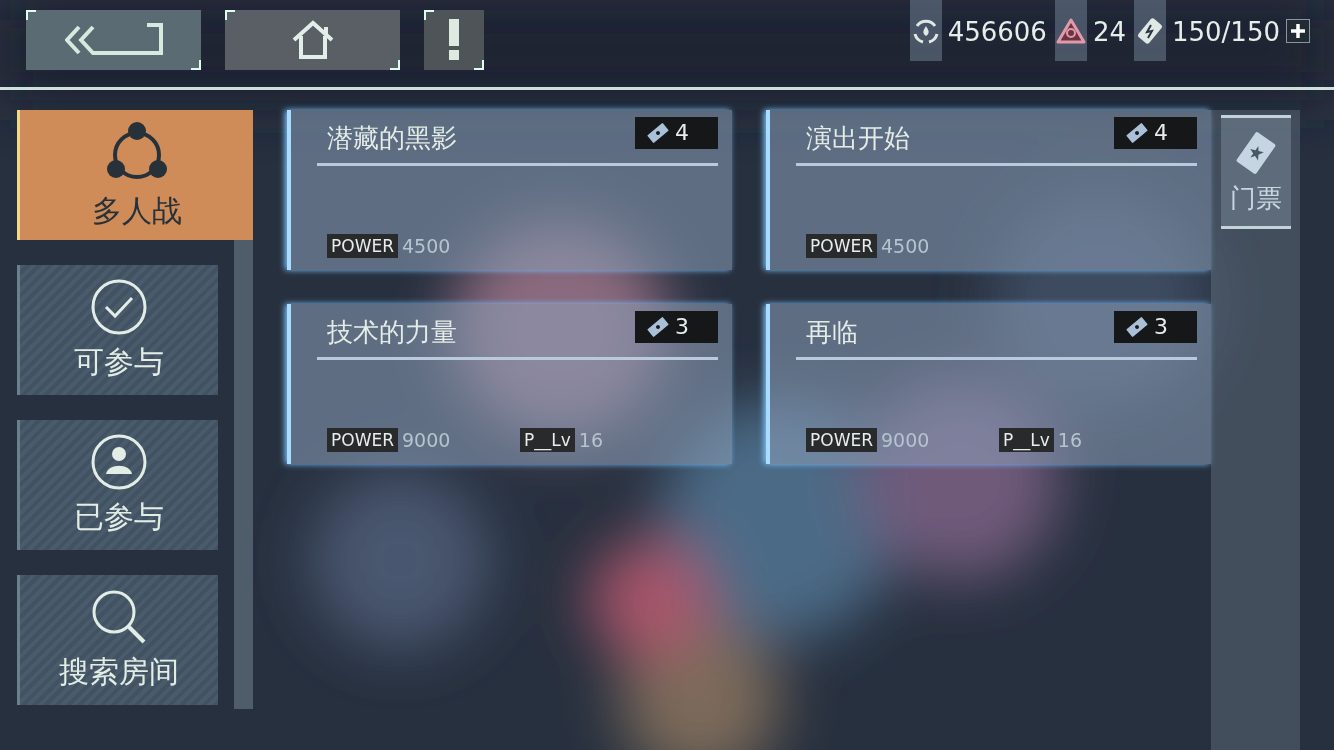 The width and height of the screenshot is (1334, 750). I want to click on sidebar-tab: 搜索房间, so click(117, 640).